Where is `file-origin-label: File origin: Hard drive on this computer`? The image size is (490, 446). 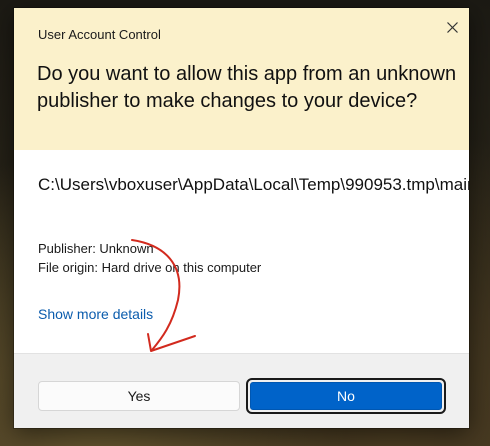 file-origin-label: File origin: Hard drive on this computer is located at coordinates (150, 267).